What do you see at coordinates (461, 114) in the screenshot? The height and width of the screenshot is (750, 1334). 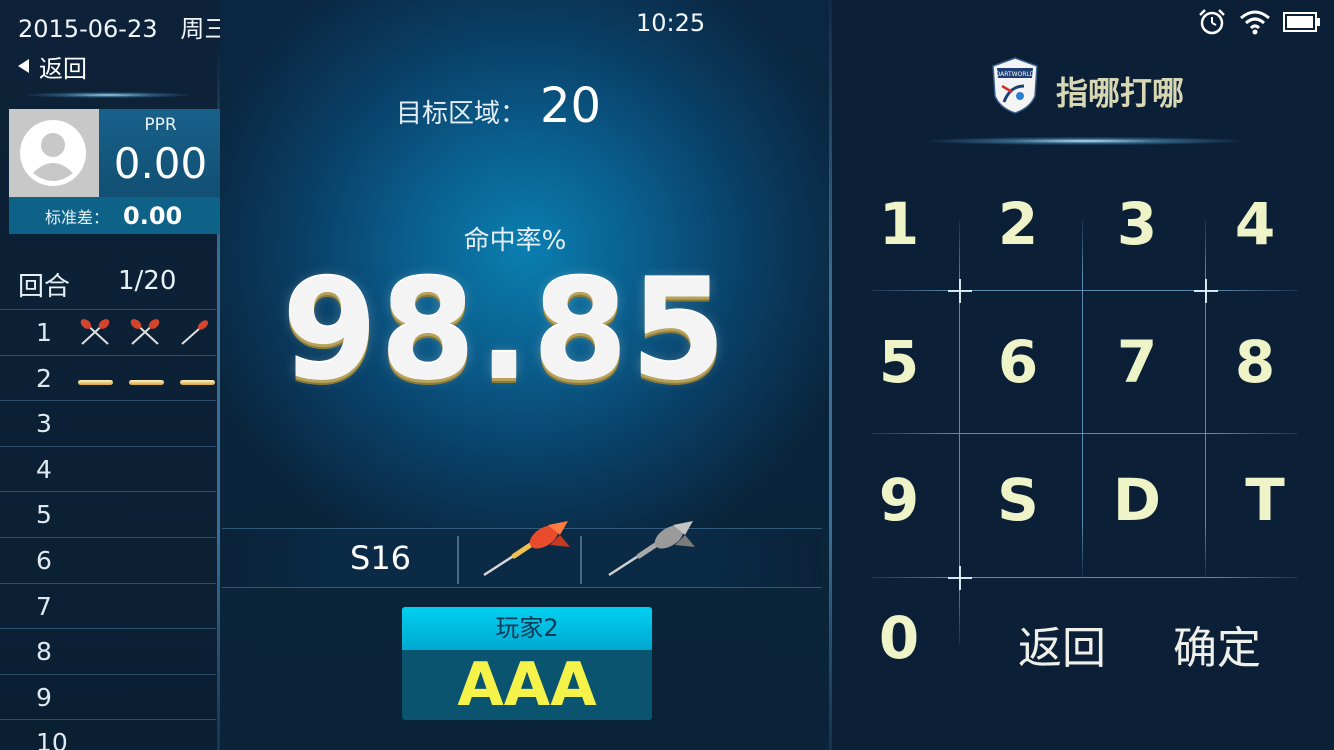 I see `target-label: 目标区域：` at bounding box center [461, 114].